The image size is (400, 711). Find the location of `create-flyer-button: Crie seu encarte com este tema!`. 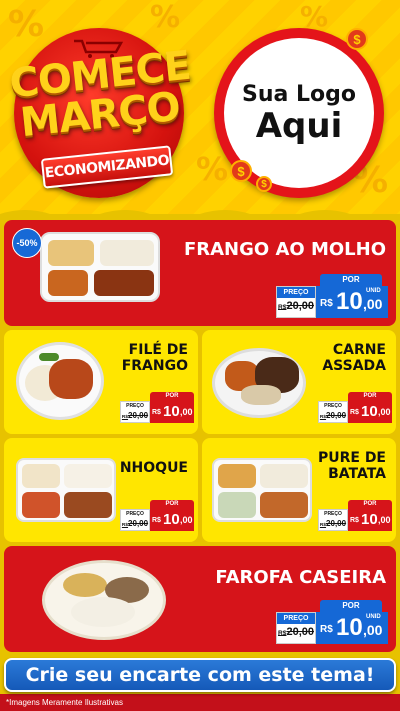

create-flyer-button: Crie seu encarte com este tema! is located at coordinates (200, 675).